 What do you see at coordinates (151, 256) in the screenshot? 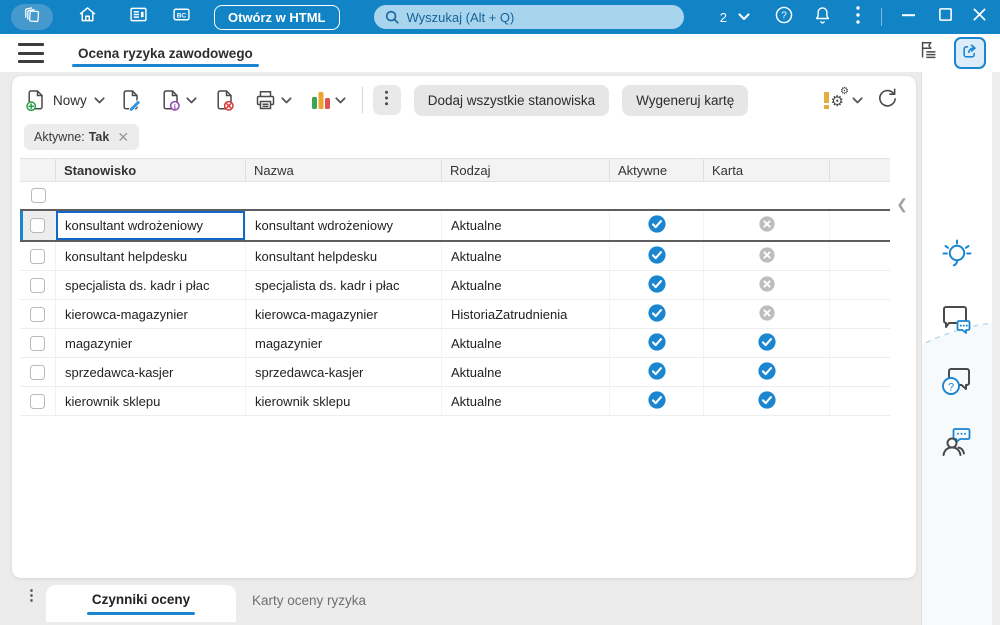
I see `cell-stanowisko: konsultant helpdesku` at bounding box center [151, 256].